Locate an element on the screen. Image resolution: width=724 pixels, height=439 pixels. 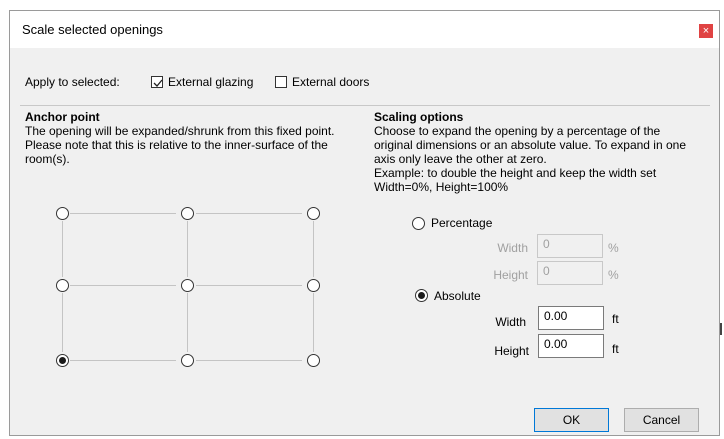
cancel-button: Cancel is located at coordinates (661, 420).